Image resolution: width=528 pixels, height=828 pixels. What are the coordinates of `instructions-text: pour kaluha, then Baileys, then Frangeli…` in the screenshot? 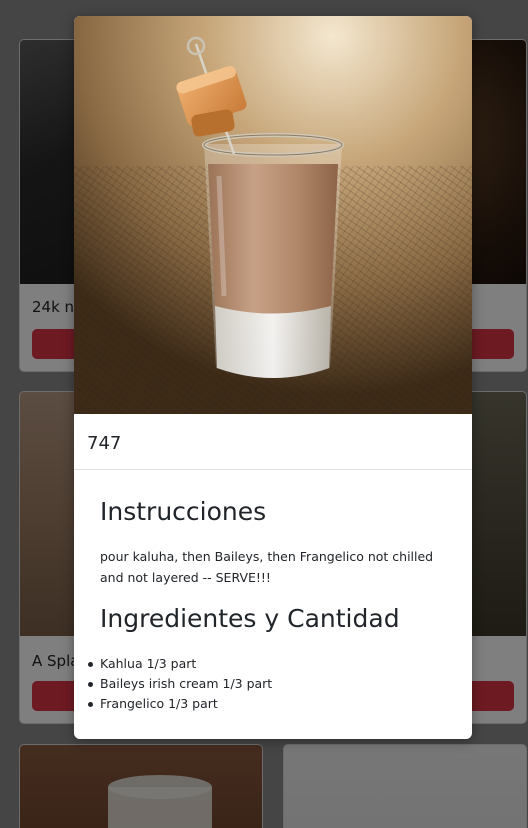 It's located at (267, 567).